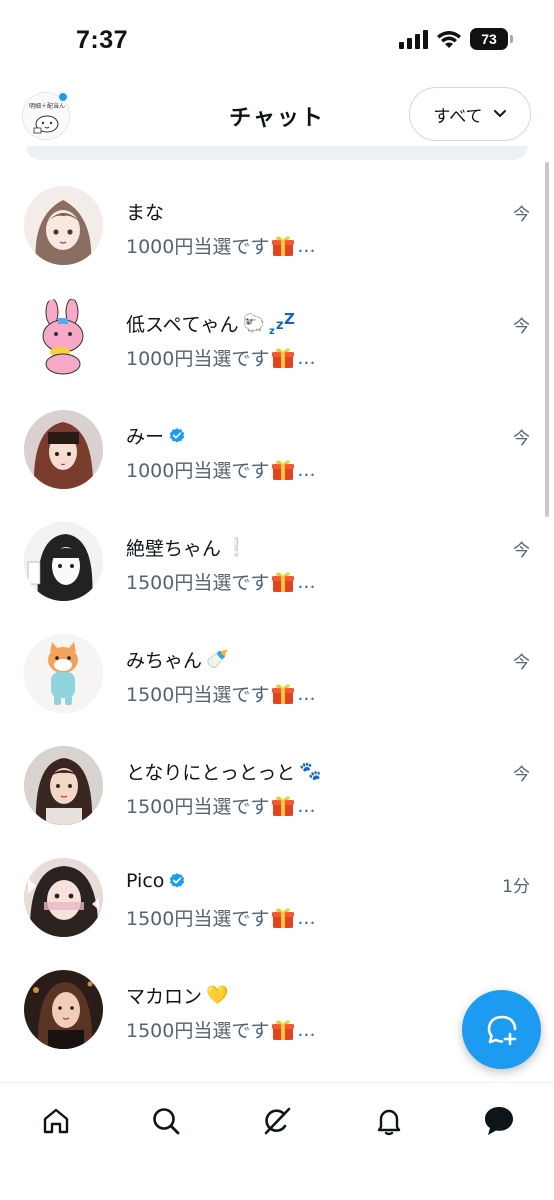  I want to click on chat-name: みー, so click(156, 435).